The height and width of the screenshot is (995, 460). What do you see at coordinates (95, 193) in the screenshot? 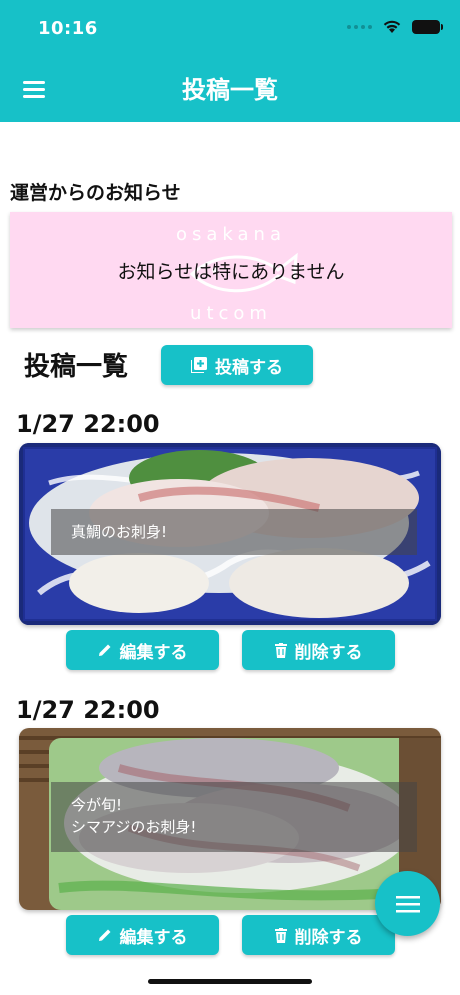
I see `notice-heading: 運営からのお知らせ` at bounding box center [95, 193].